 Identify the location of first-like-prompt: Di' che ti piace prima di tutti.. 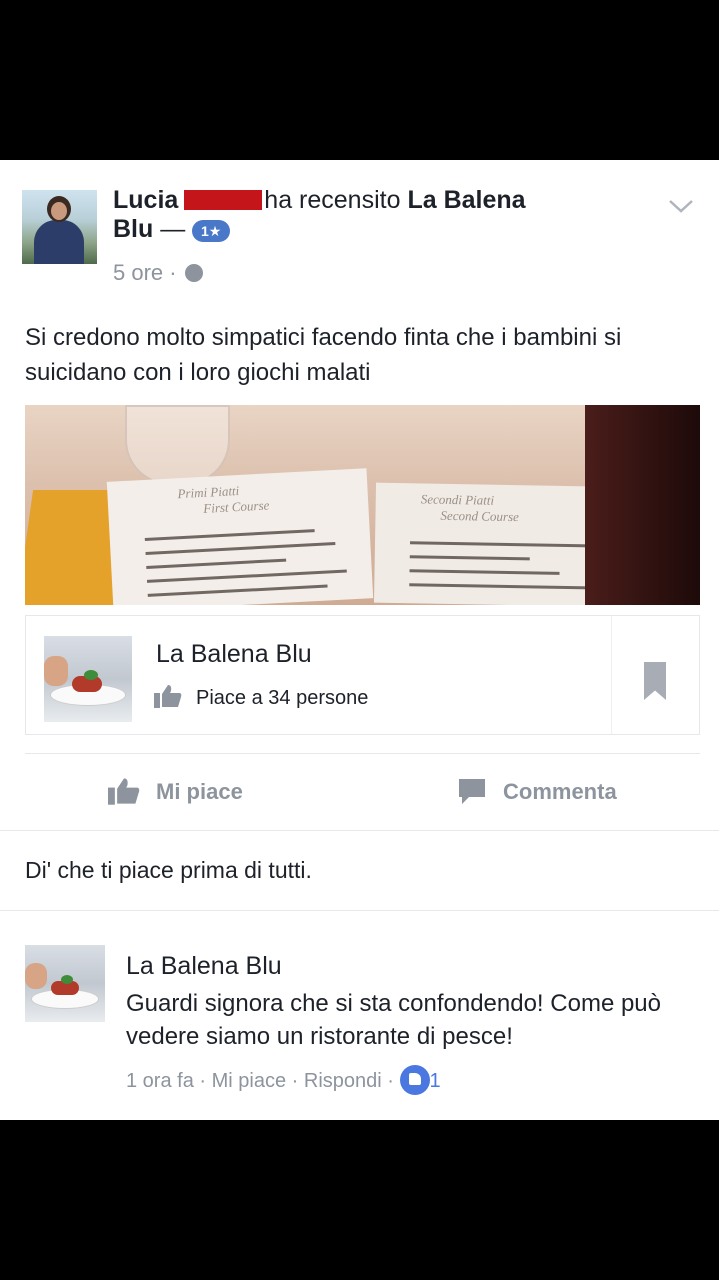
(168, 870).